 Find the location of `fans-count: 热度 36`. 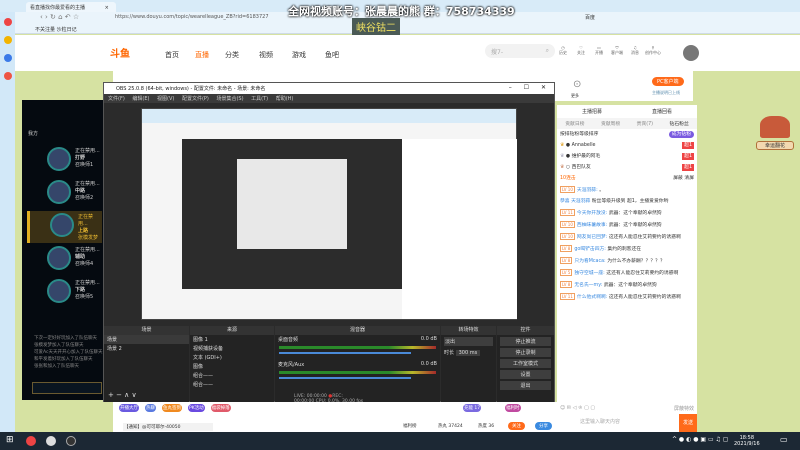

fans-count: 热度 36 is located at coordinates (486, 426).